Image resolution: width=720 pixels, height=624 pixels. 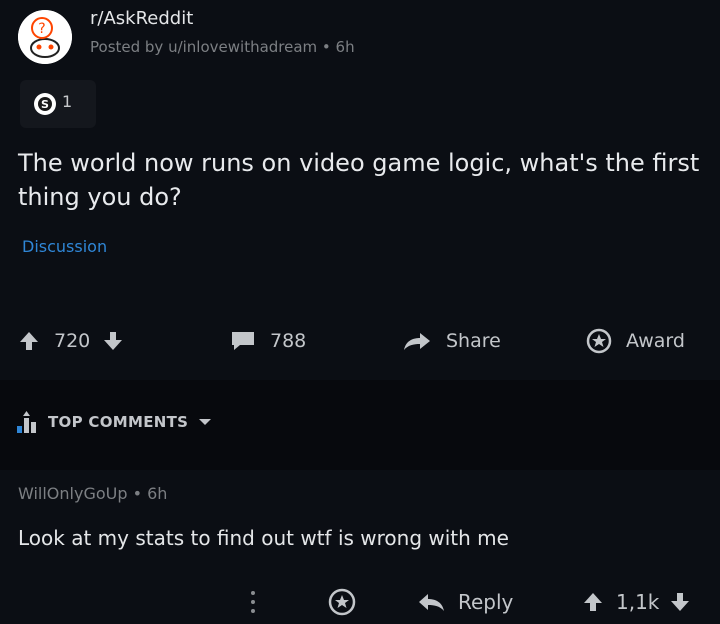 What do you see at coordinates (593, 602) in the screenshot?
I see `comment-upvote-icon` at bounding box center [593, 602].